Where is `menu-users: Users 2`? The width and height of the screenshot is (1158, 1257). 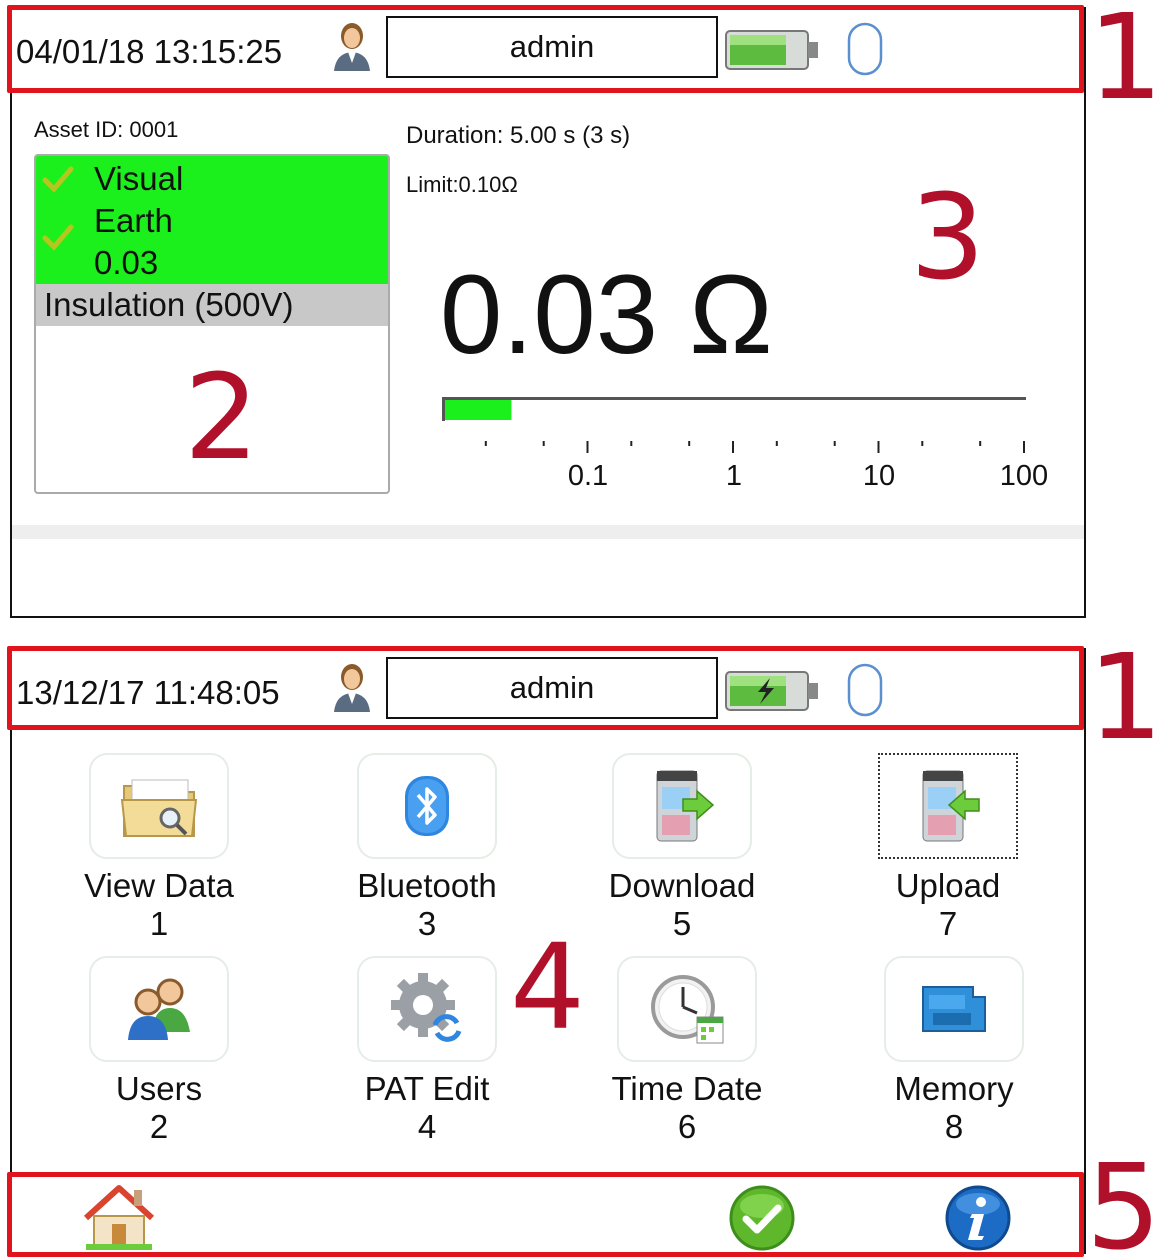
menu-users: Users 2 is located at coordinates (159, 1051).